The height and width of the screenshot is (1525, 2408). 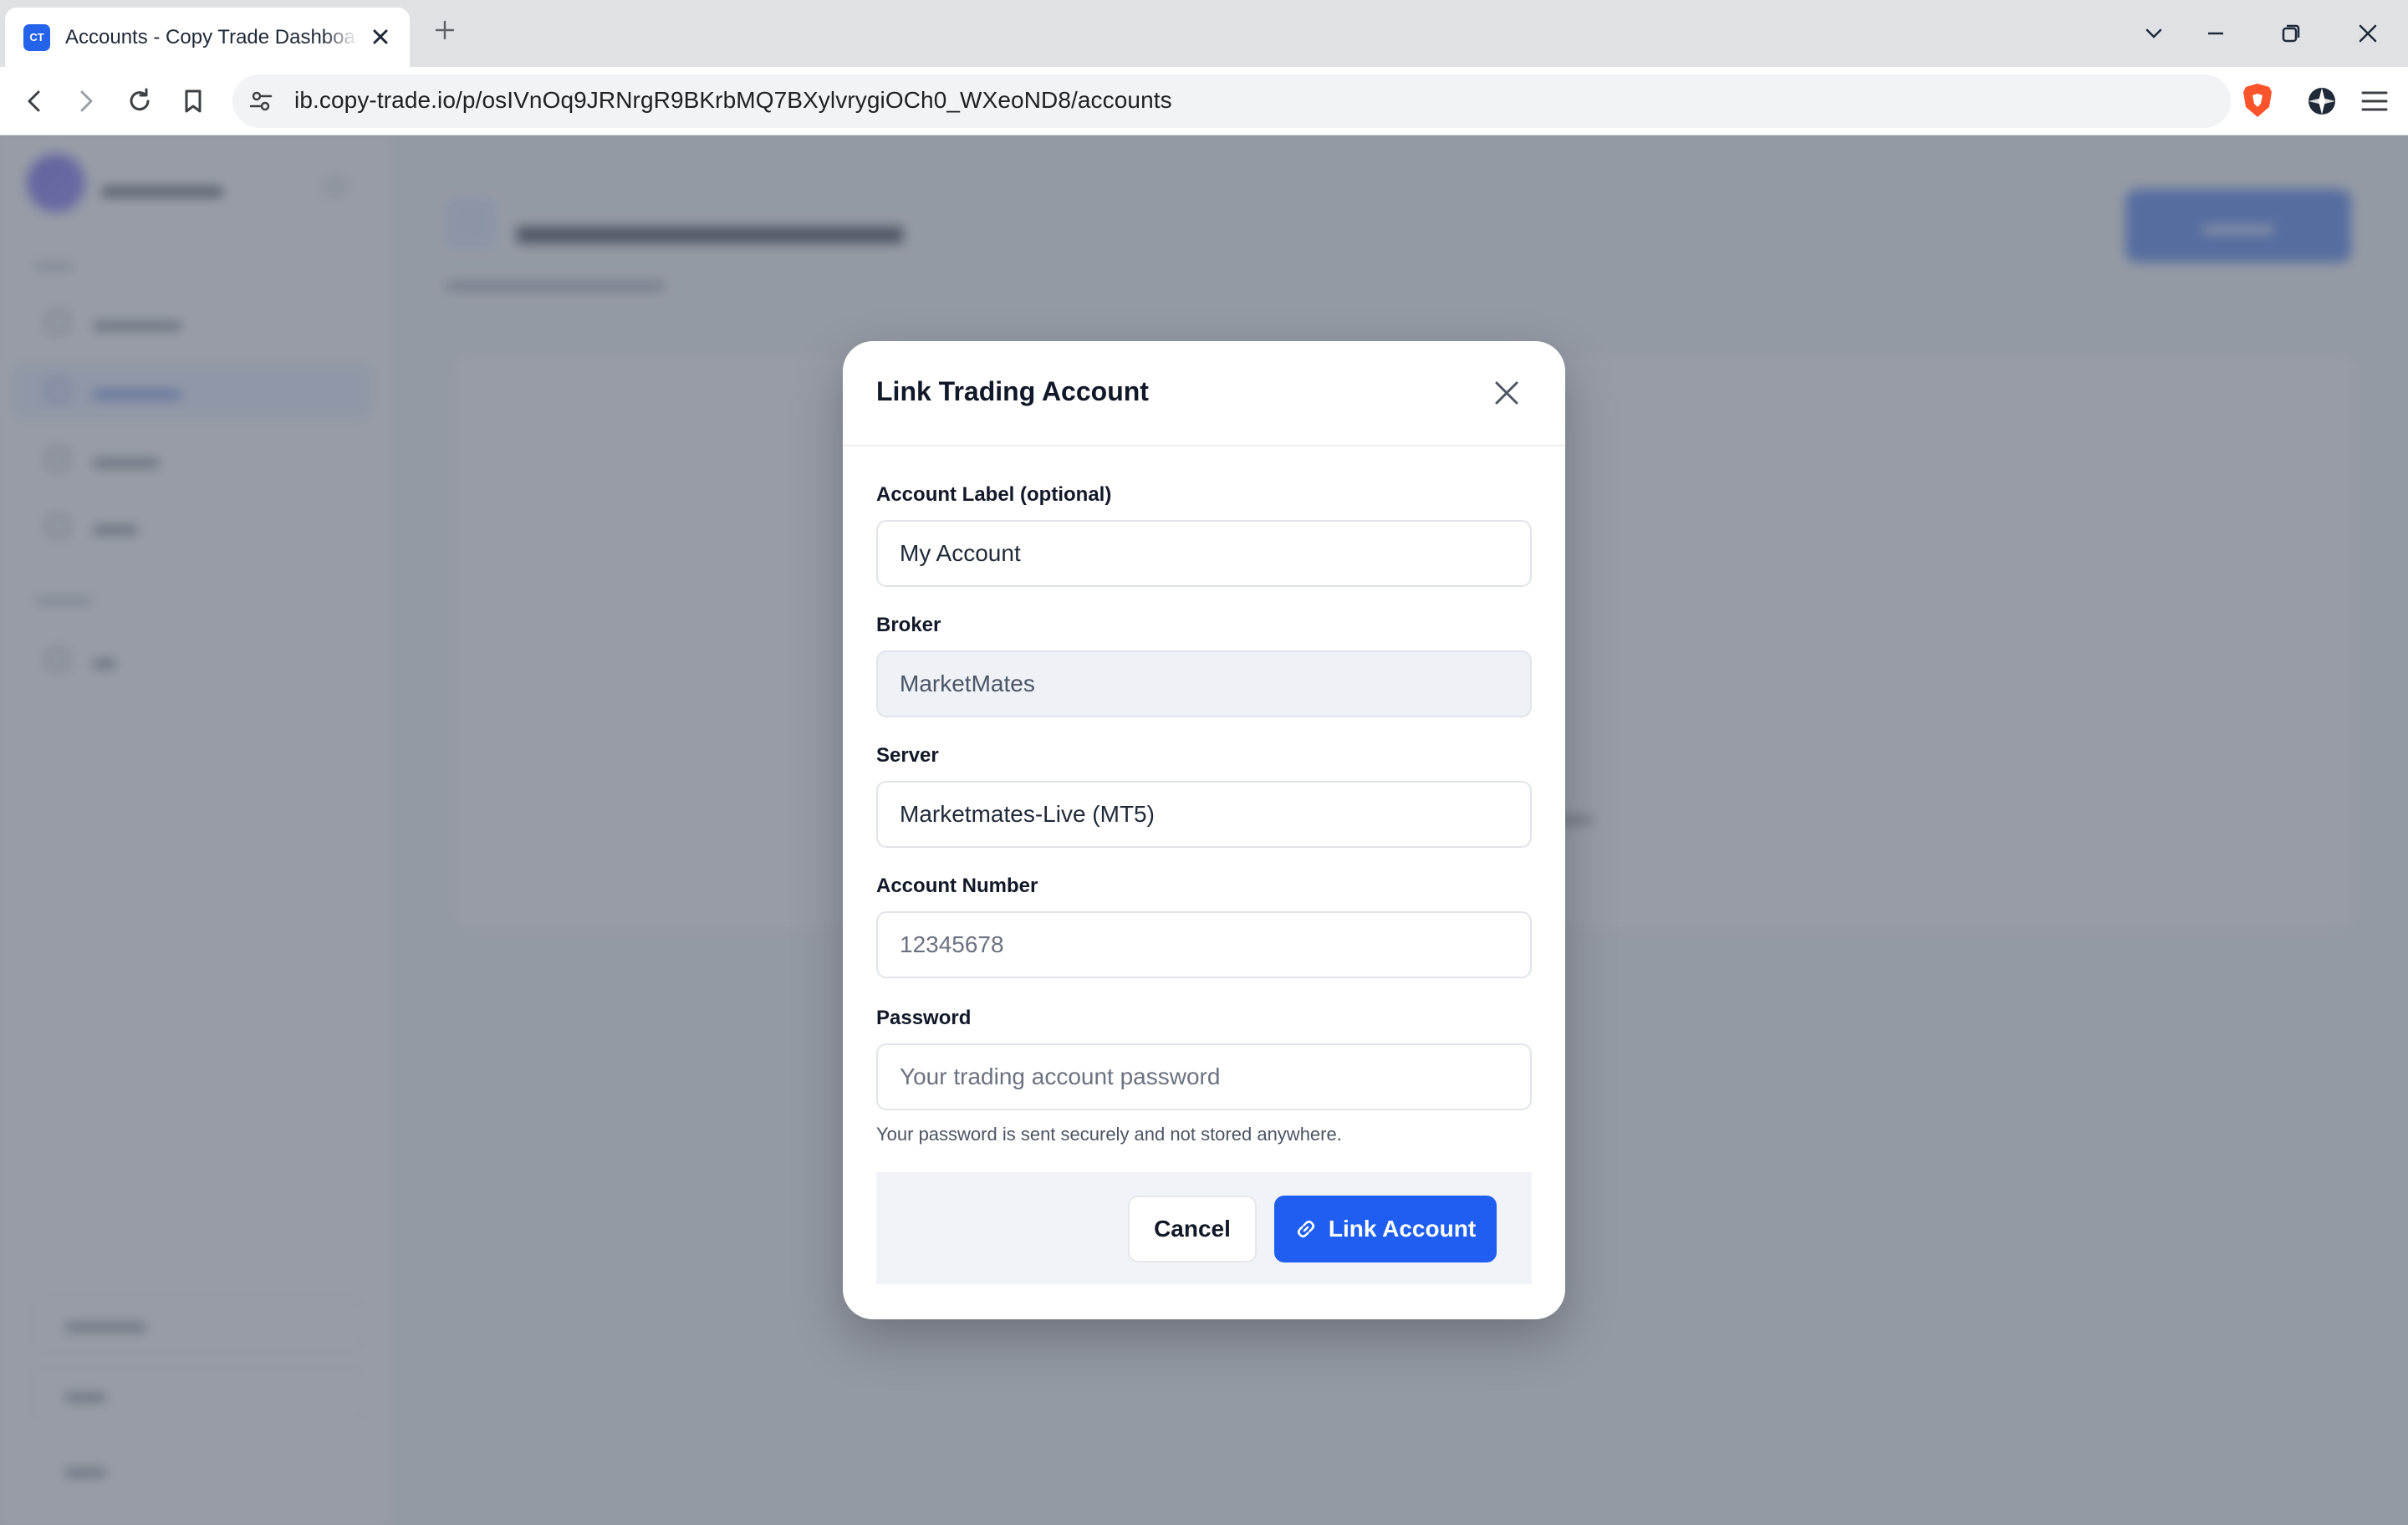 I want to click on brave-shields-icon, so click(x=2257, y=100).